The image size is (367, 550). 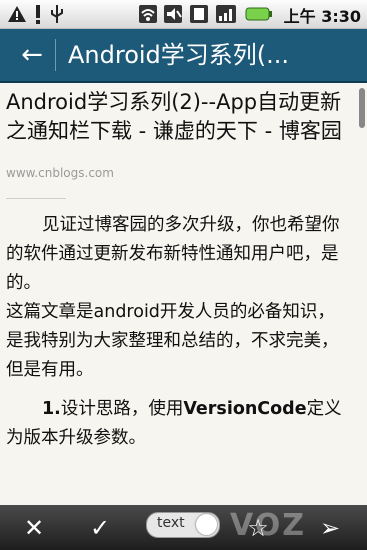 I want to click on status-bar: 上午 3:30, so click(x=183, y=14).